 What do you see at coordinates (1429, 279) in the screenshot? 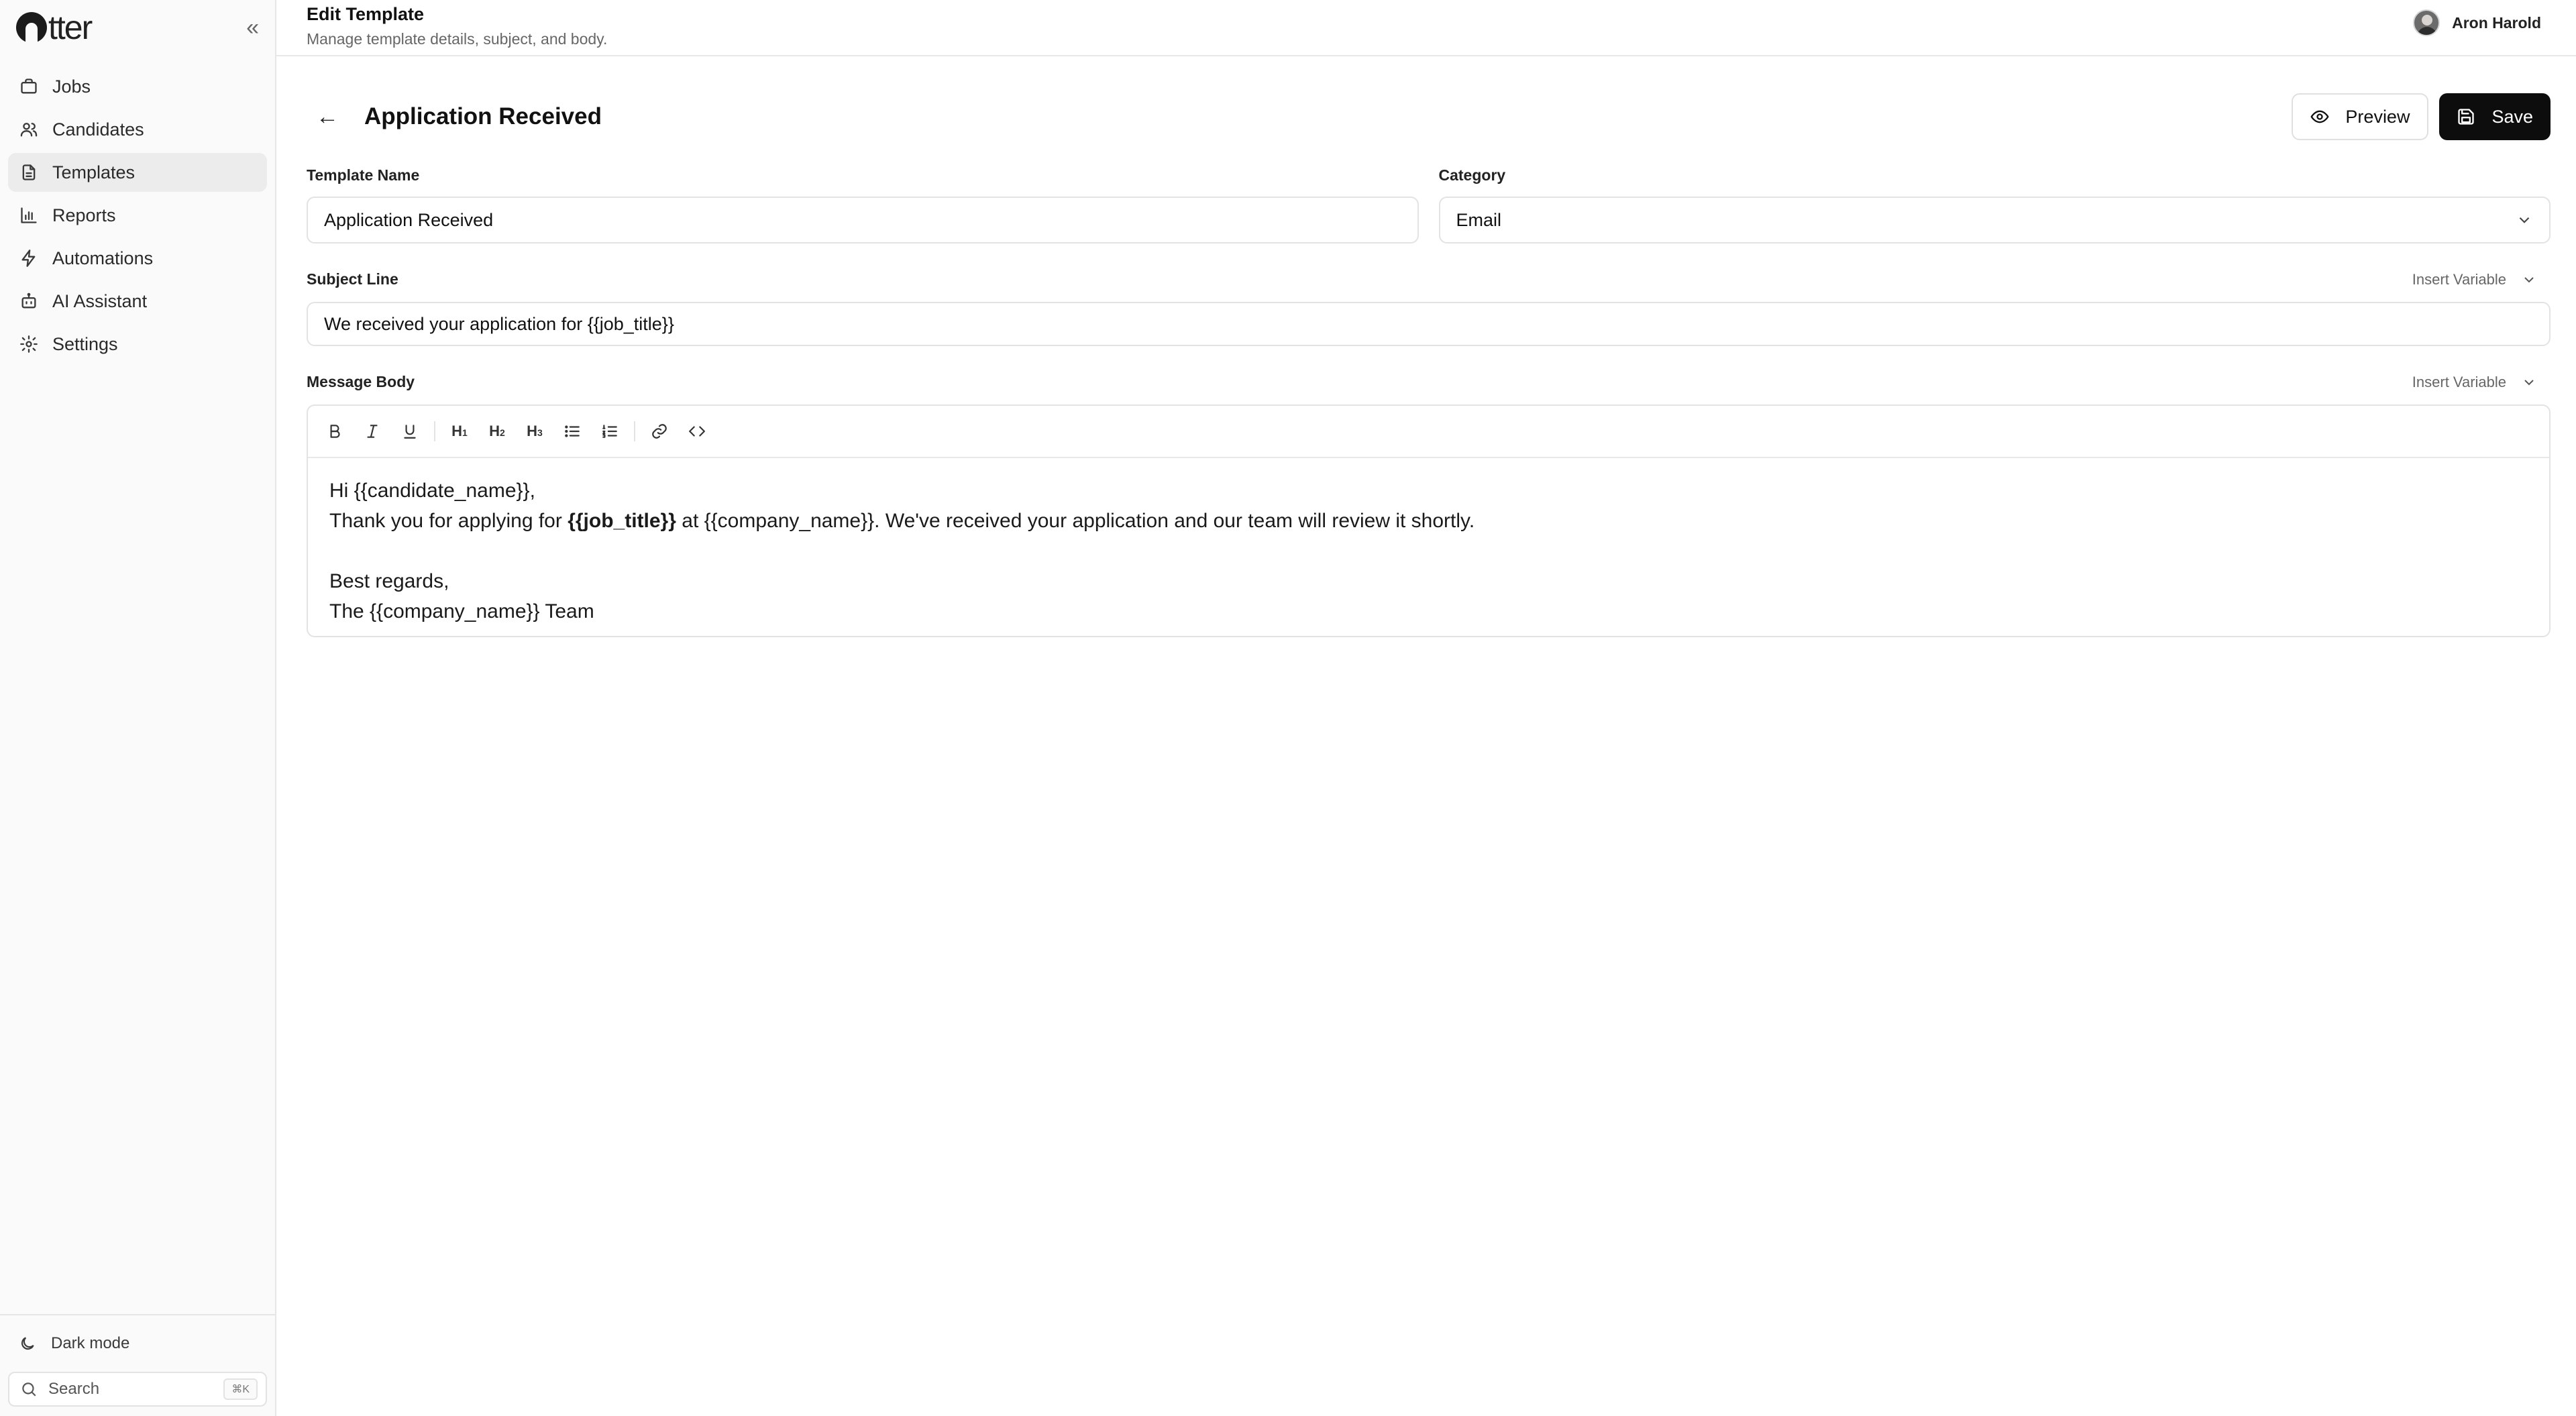
I see `subject-header: Subject Line Insert Variable` at bounding box center [1429, 279].